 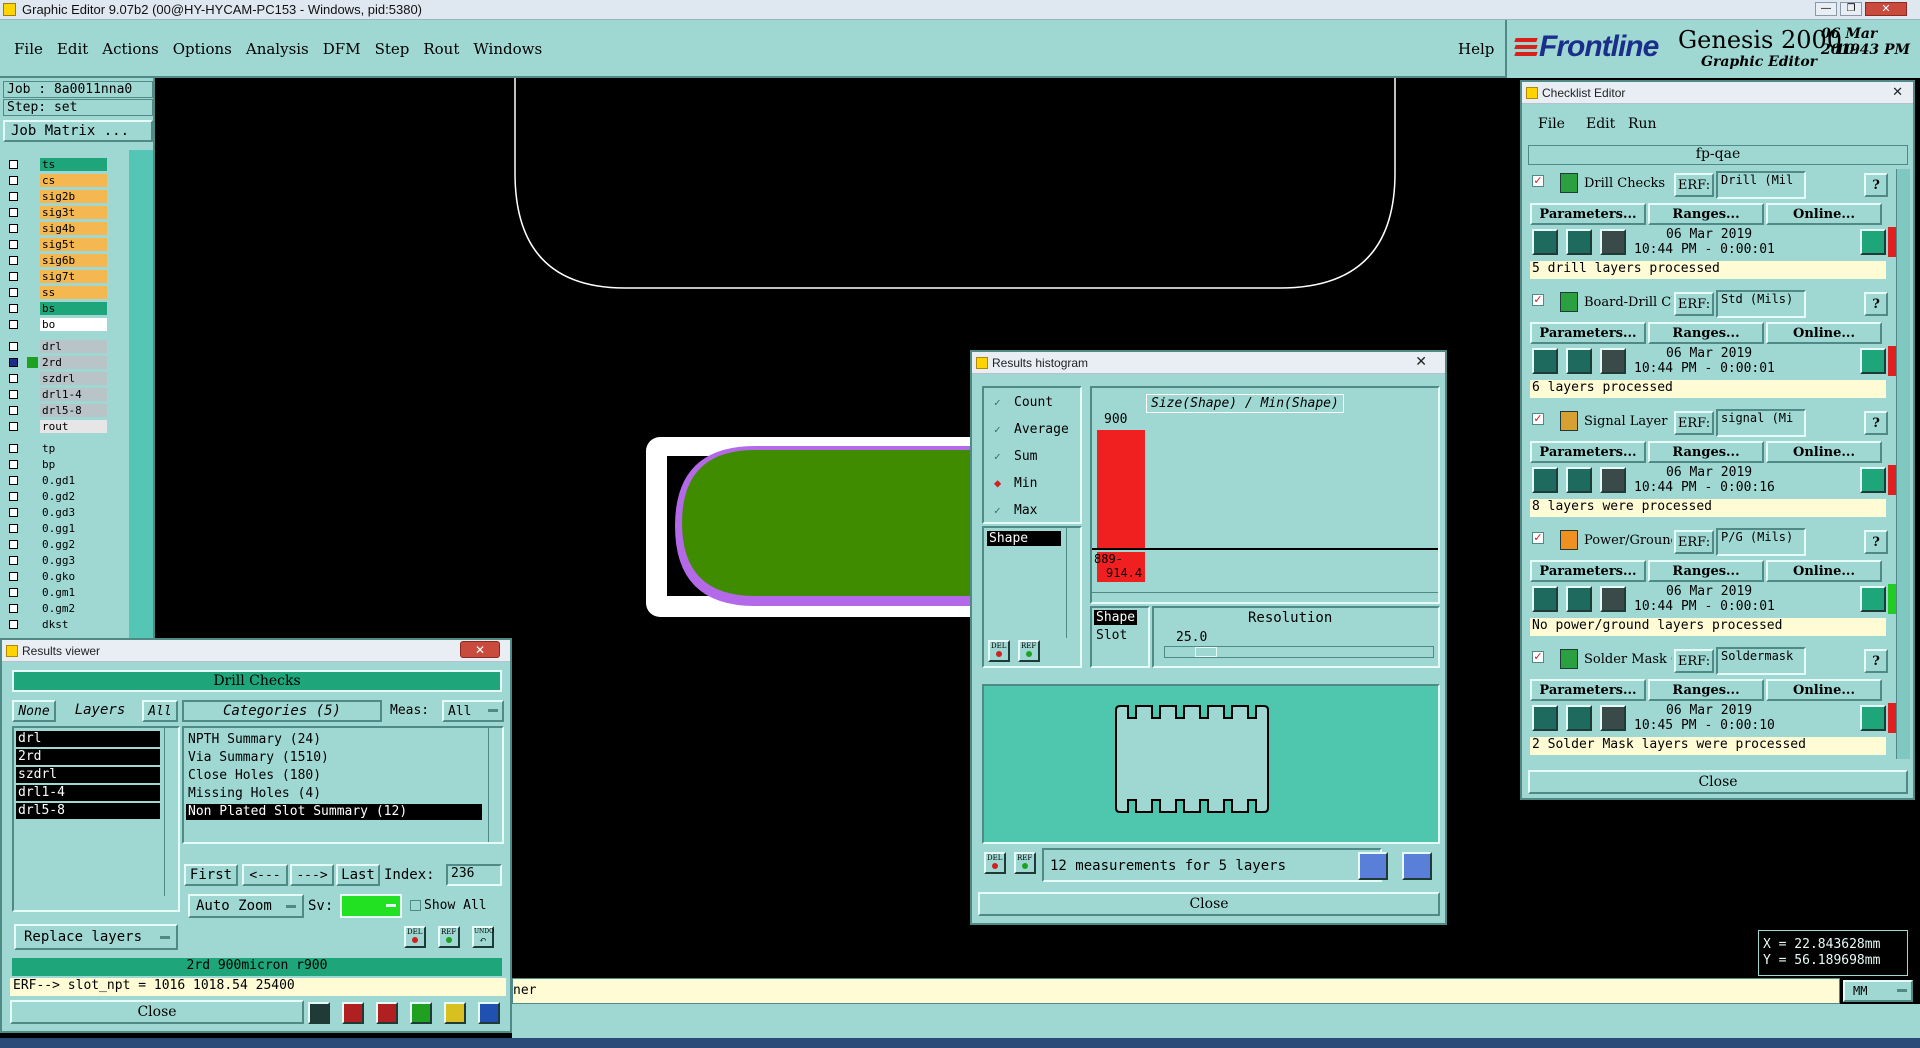 What do you see at coordinates (171, 812) in the screenshot?
I see `layer-list-scrollbar` at bounding box center [171, 812].